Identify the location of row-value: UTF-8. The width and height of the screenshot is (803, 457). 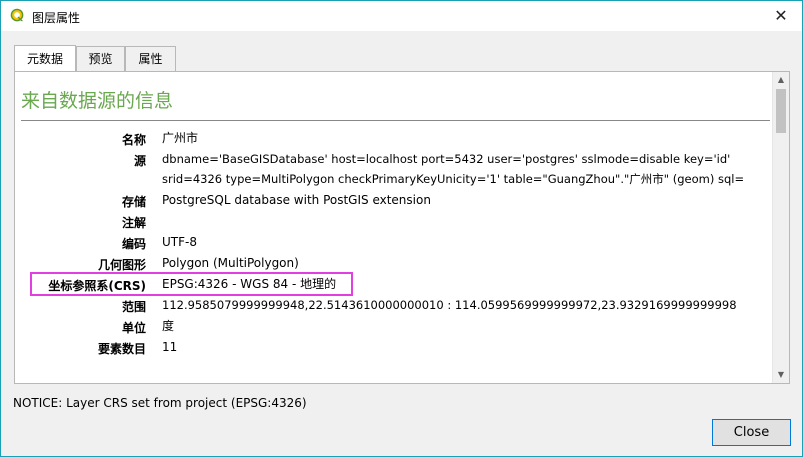
(179, 242).